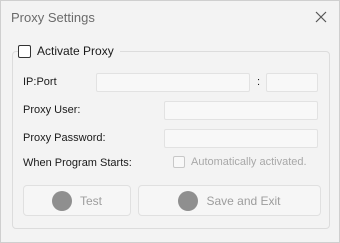  I want to click on close-button, so click(321, 17).